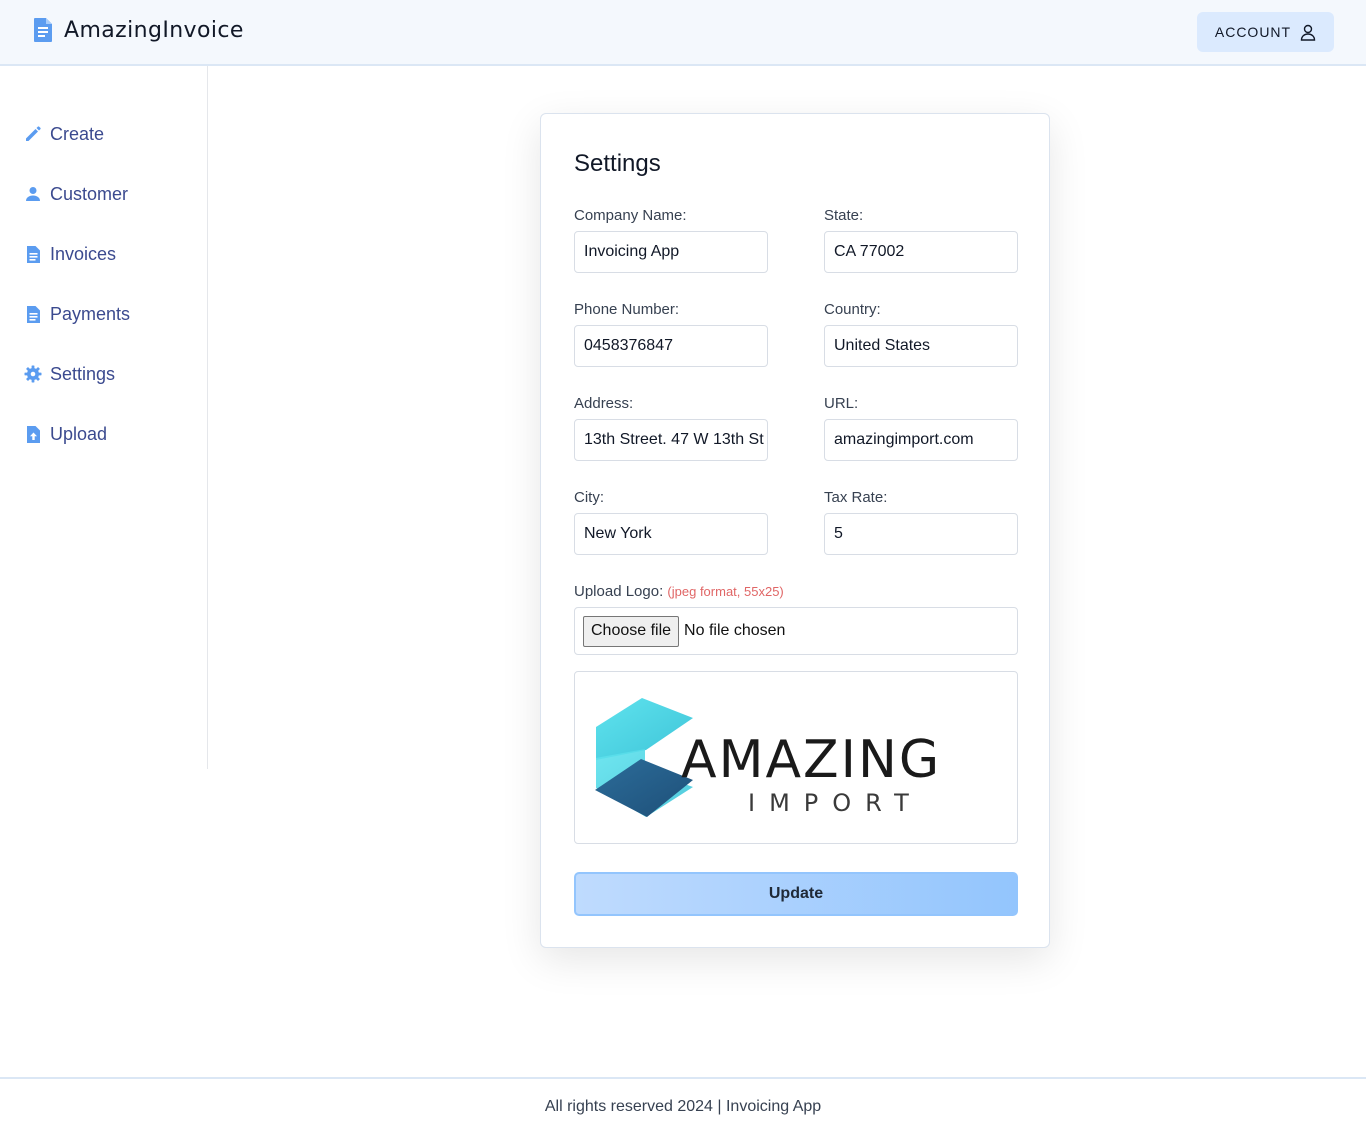 The width and height of the screenshot is (1366, 1135). What do you see at coordinates (921, 440) in the screenshot?
I see `url-input: amazingimport.com` at bounding box center [921, 440].